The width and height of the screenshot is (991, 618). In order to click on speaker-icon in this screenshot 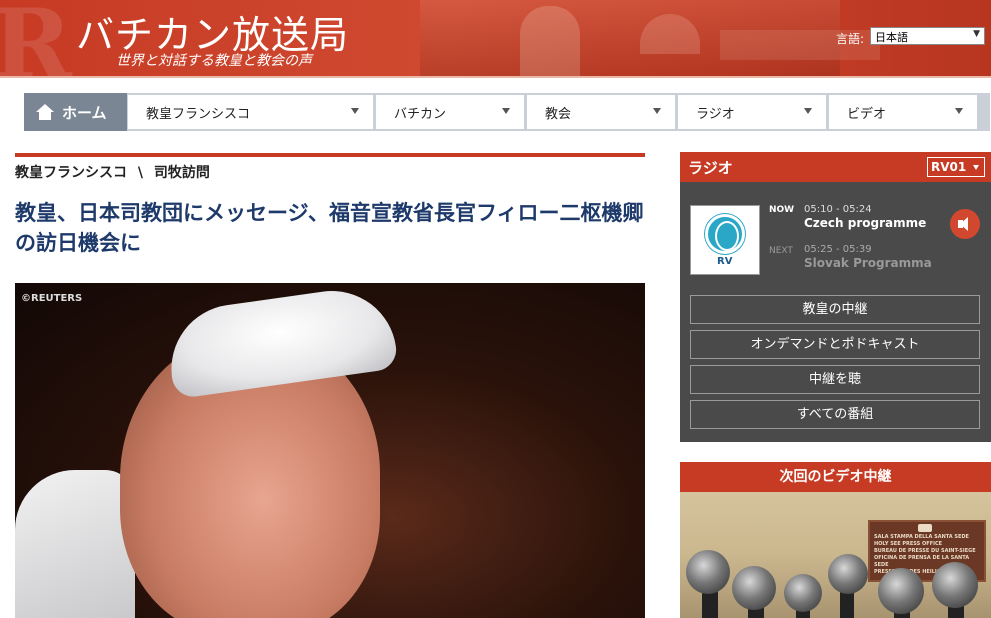, I will do `click(965, 224)`.